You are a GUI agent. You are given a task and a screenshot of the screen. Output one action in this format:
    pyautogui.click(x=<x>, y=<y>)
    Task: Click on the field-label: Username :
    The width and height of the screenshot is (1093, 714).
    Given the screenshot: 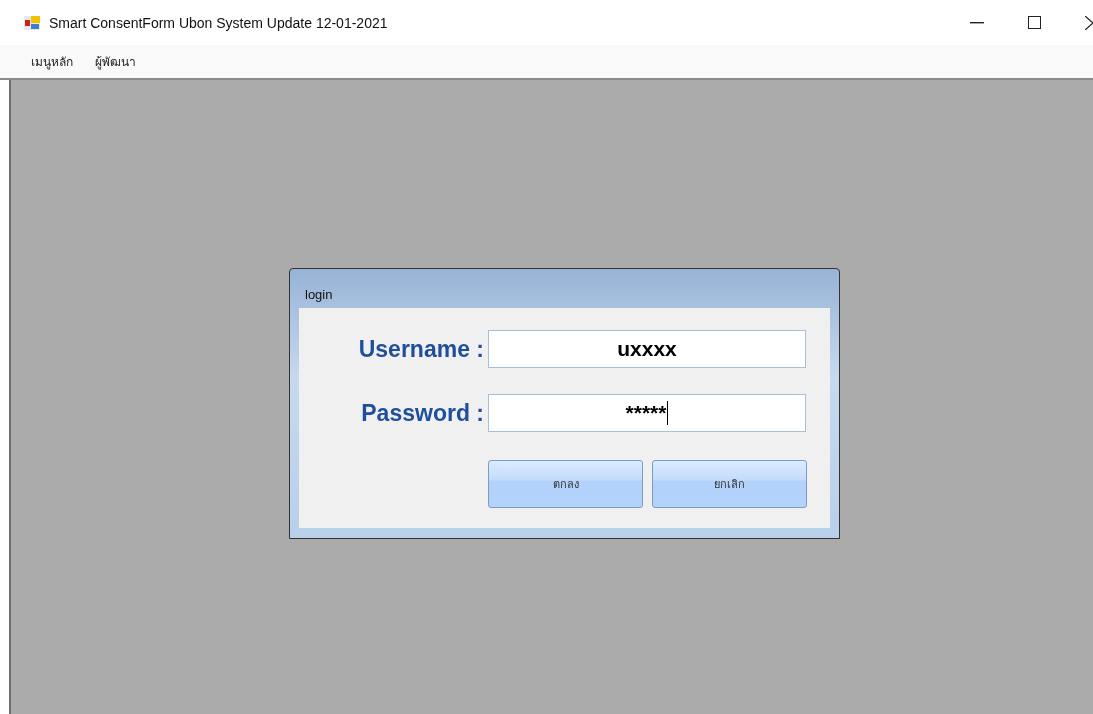 What is the action you would take?
    pyautogui.click(x=420, y=349)
    